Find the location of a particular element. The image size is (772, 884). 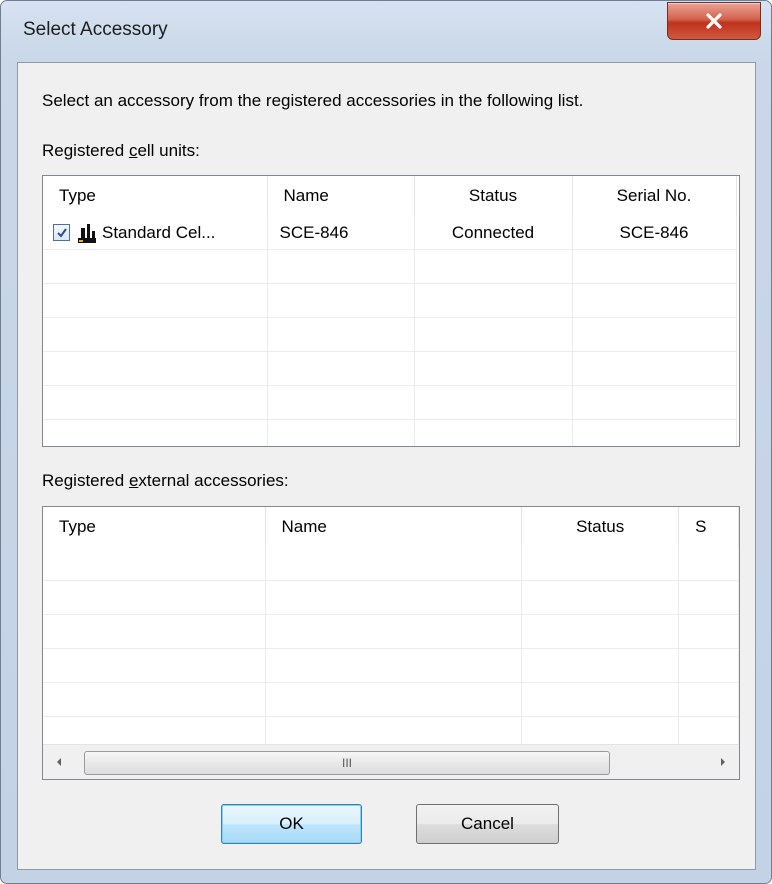

cell-units-label: Registered cell units: is located at coordinates (121, 150).